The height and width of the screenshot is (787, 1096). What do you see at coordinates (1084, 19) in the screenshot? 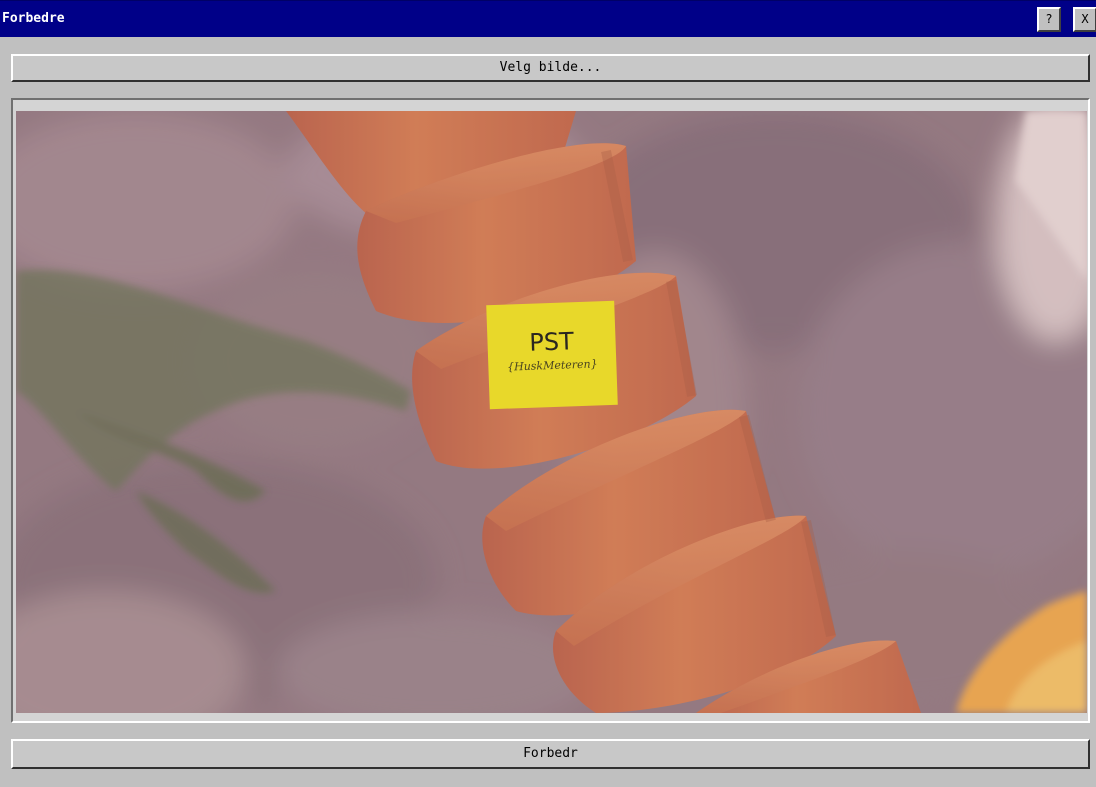
I see `close-button: X` at bounding box center [1084, 19].